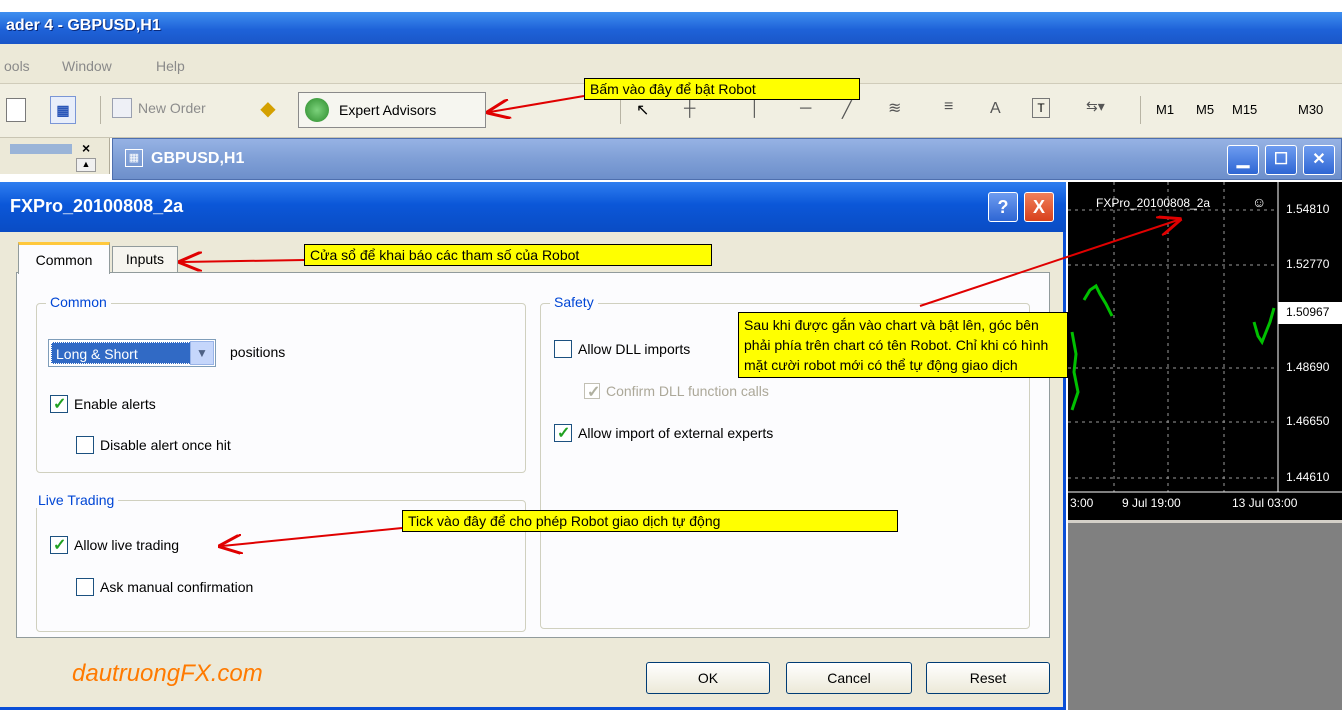  I want to click on chevron-down-icon: ▼, so click(202, 353).